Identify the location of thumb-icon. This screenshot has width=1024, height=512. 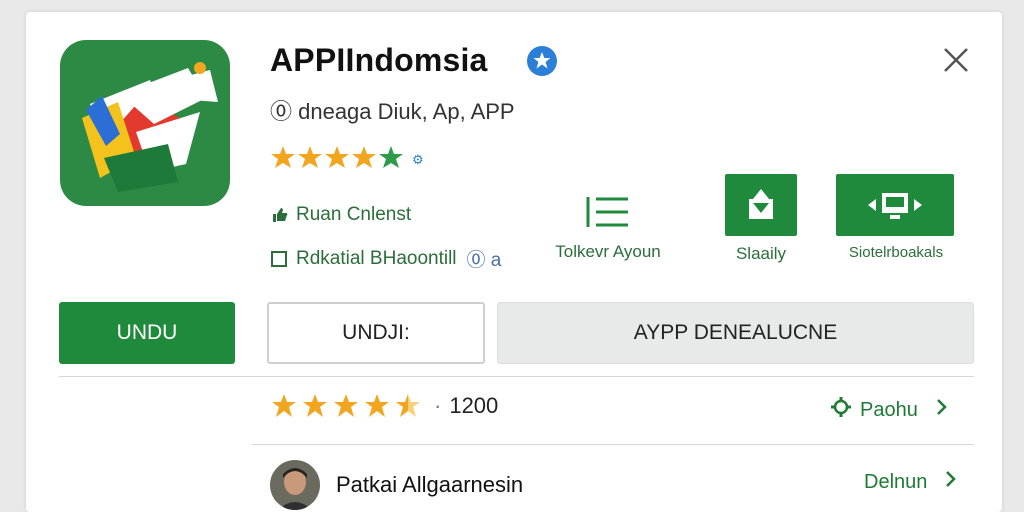
(279, 215).